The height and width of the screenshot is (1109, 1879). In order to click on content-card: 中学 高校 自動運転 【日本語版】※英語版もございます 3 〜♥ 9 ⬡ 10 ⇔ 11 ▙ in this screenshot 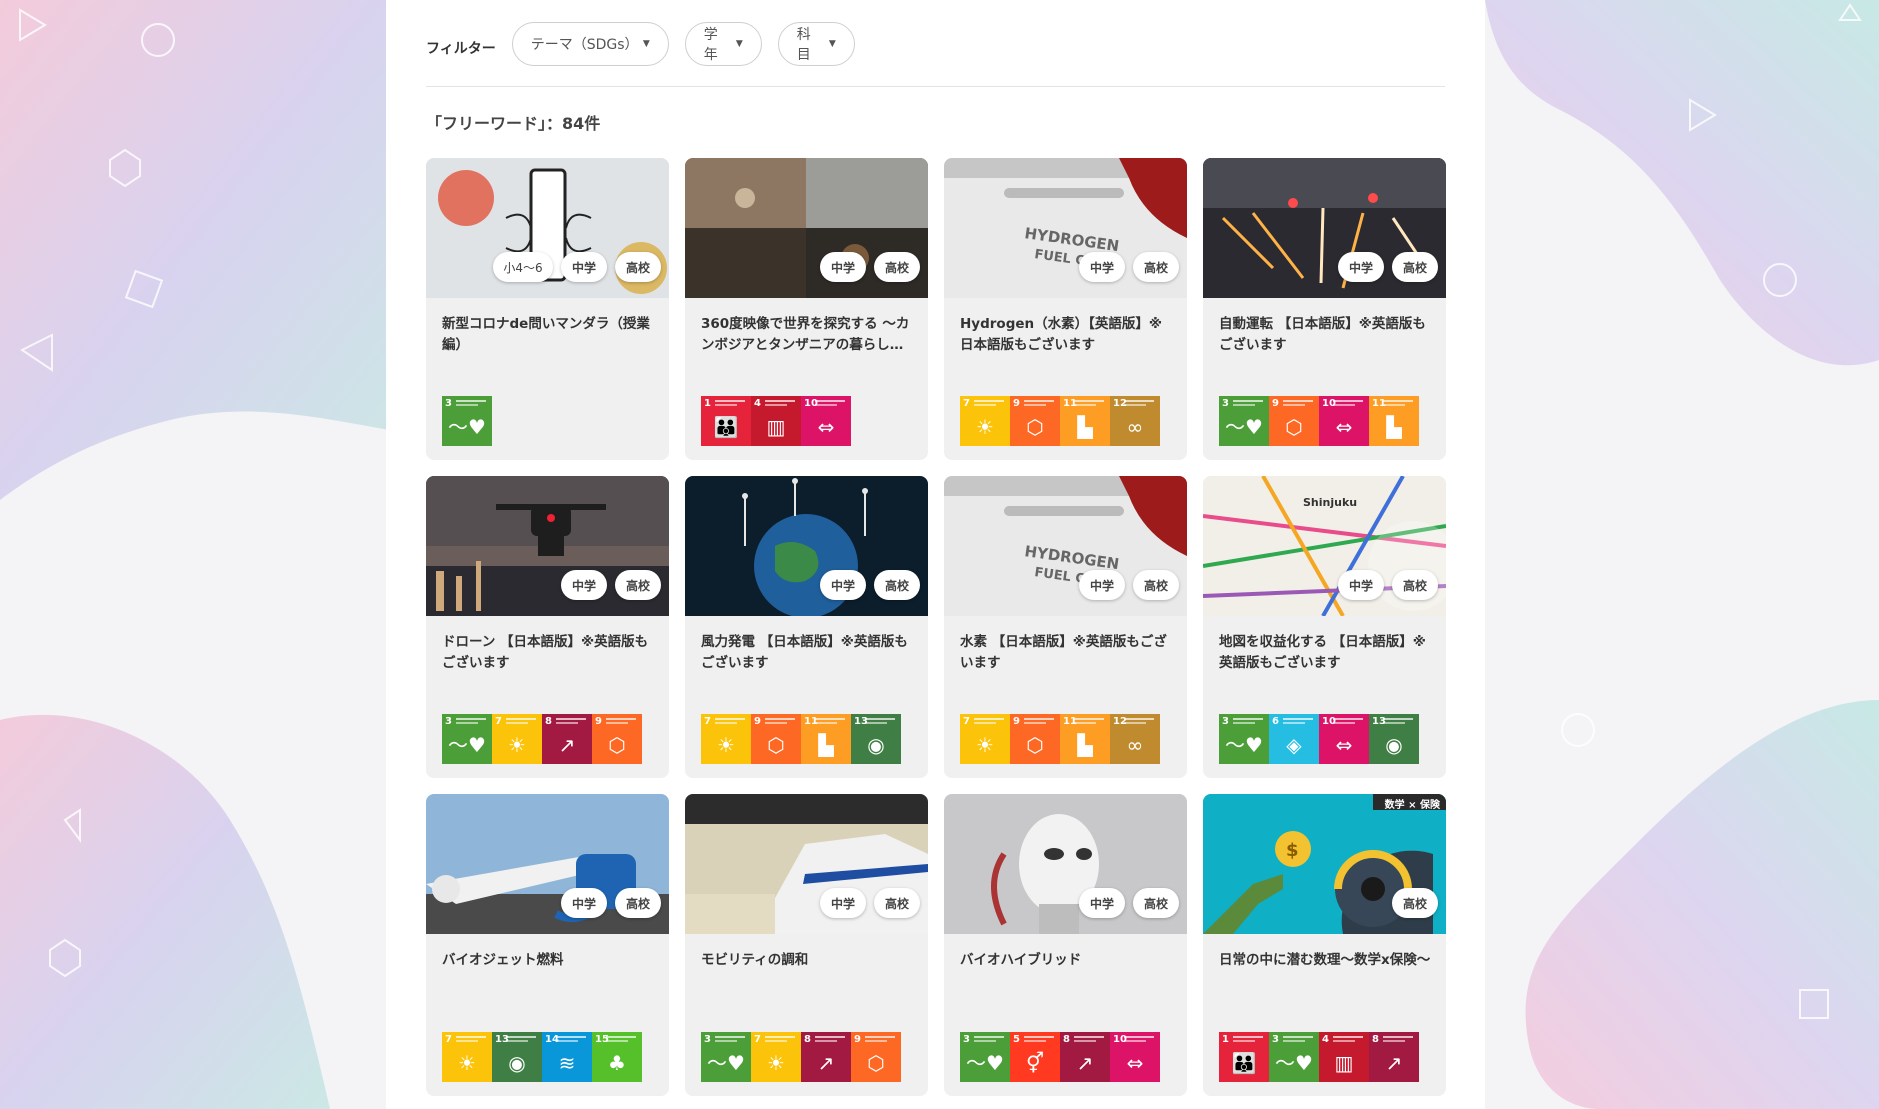, I will do `click(1324, 309)`.